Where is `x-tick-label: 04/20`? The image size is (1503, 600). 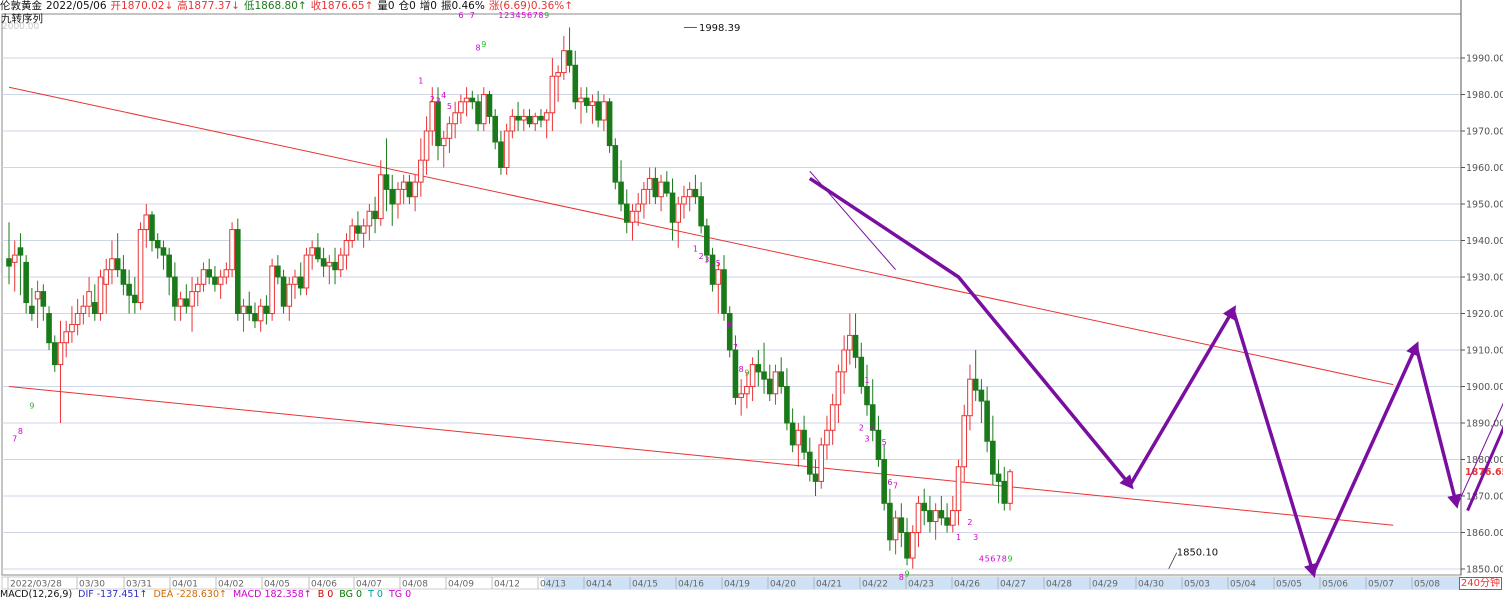
x-tick-label: 04/20 is located at coordinates (783, 585).